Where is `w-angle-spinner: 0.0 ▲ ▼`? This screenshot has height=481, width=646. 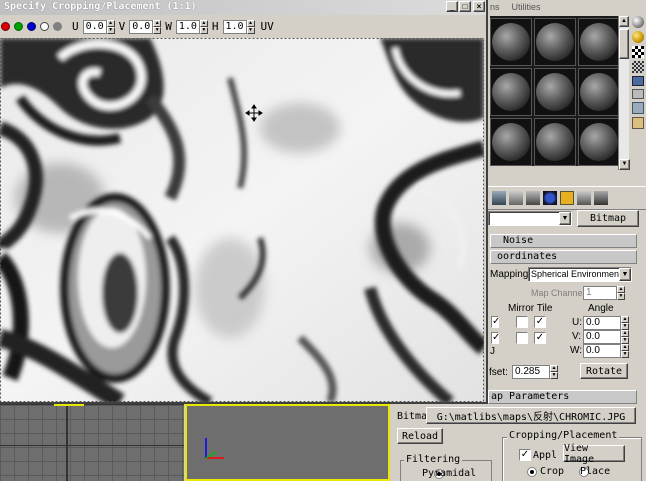 w-angle-spinner: 0.0 ▲ ▼ is located at coordinates (606, 351).